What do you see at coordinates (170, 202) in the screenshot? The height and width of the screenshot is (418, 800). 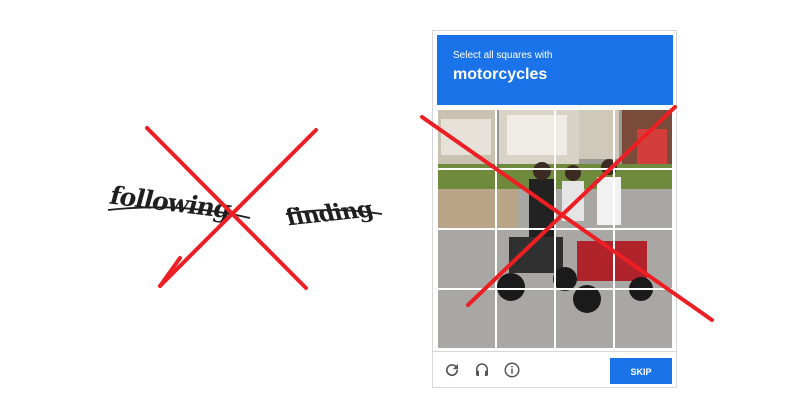 I see `captcha-word-1: following` at bounding box center [170, 202].